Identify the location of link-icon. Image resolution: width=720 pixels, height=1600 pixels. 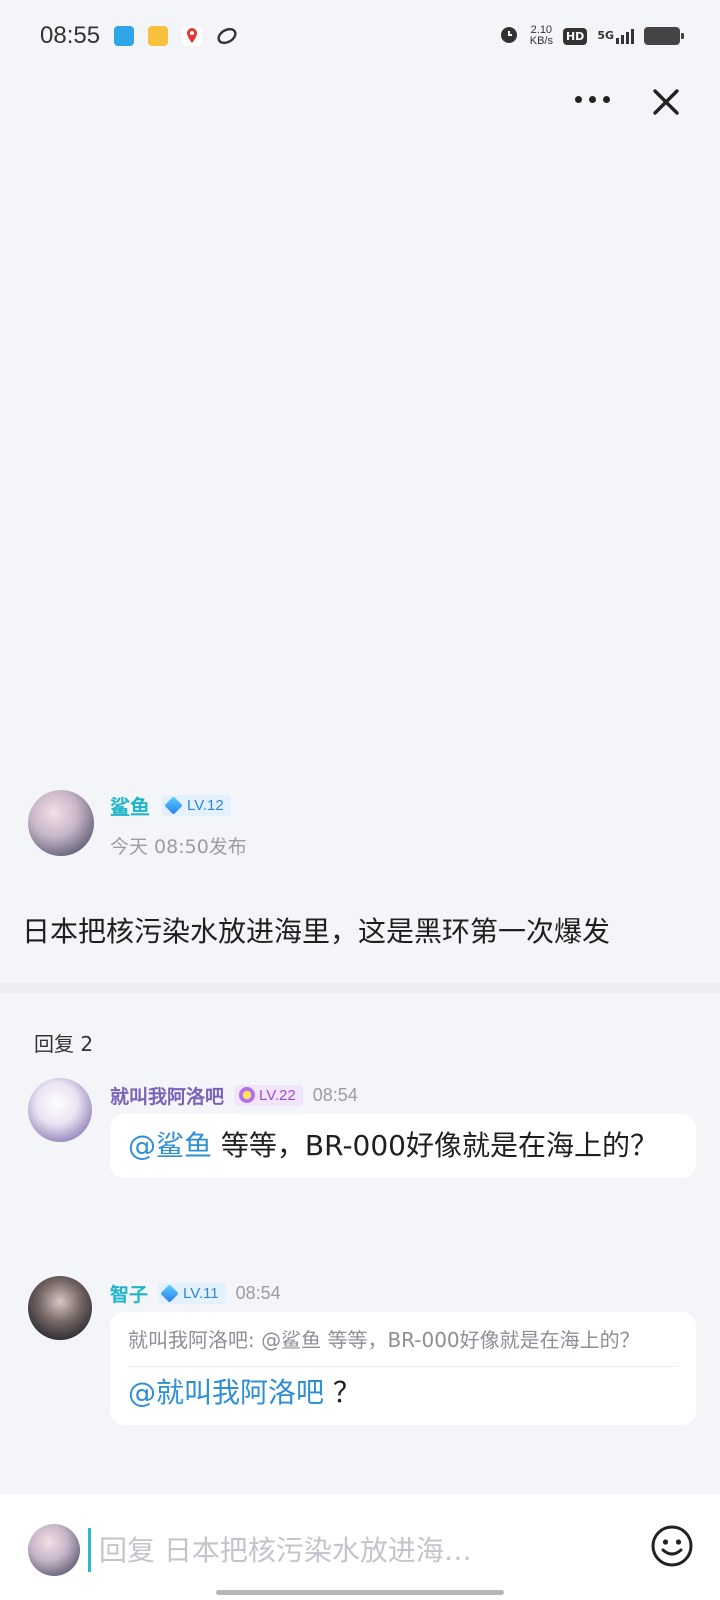
(226, 36).